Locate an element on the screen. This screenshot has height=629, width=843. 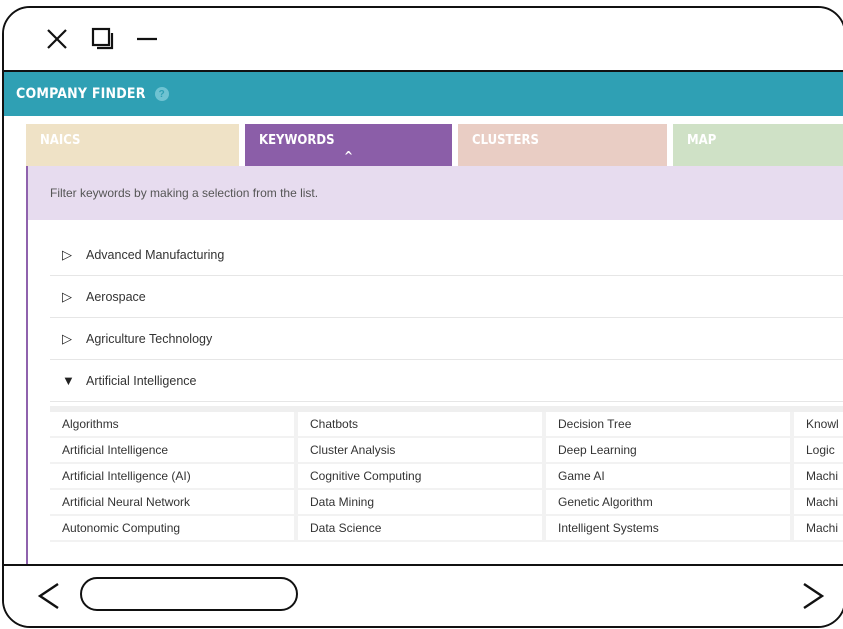
tab-keywords: KEYWORDS ^ is located at coordinates (348, 145).